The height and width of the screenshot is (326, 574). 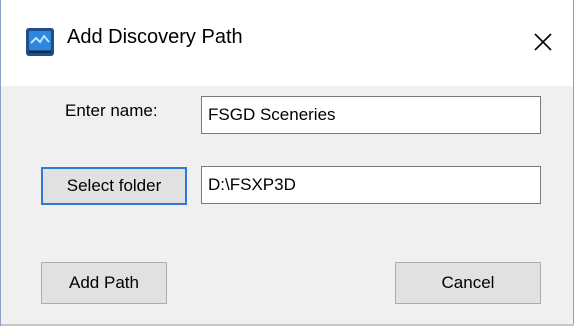 What do you see at coordinates (114, 186) in the screenshot?
I see `select-folder-button: Select folder` at bounding box center [114, 186].